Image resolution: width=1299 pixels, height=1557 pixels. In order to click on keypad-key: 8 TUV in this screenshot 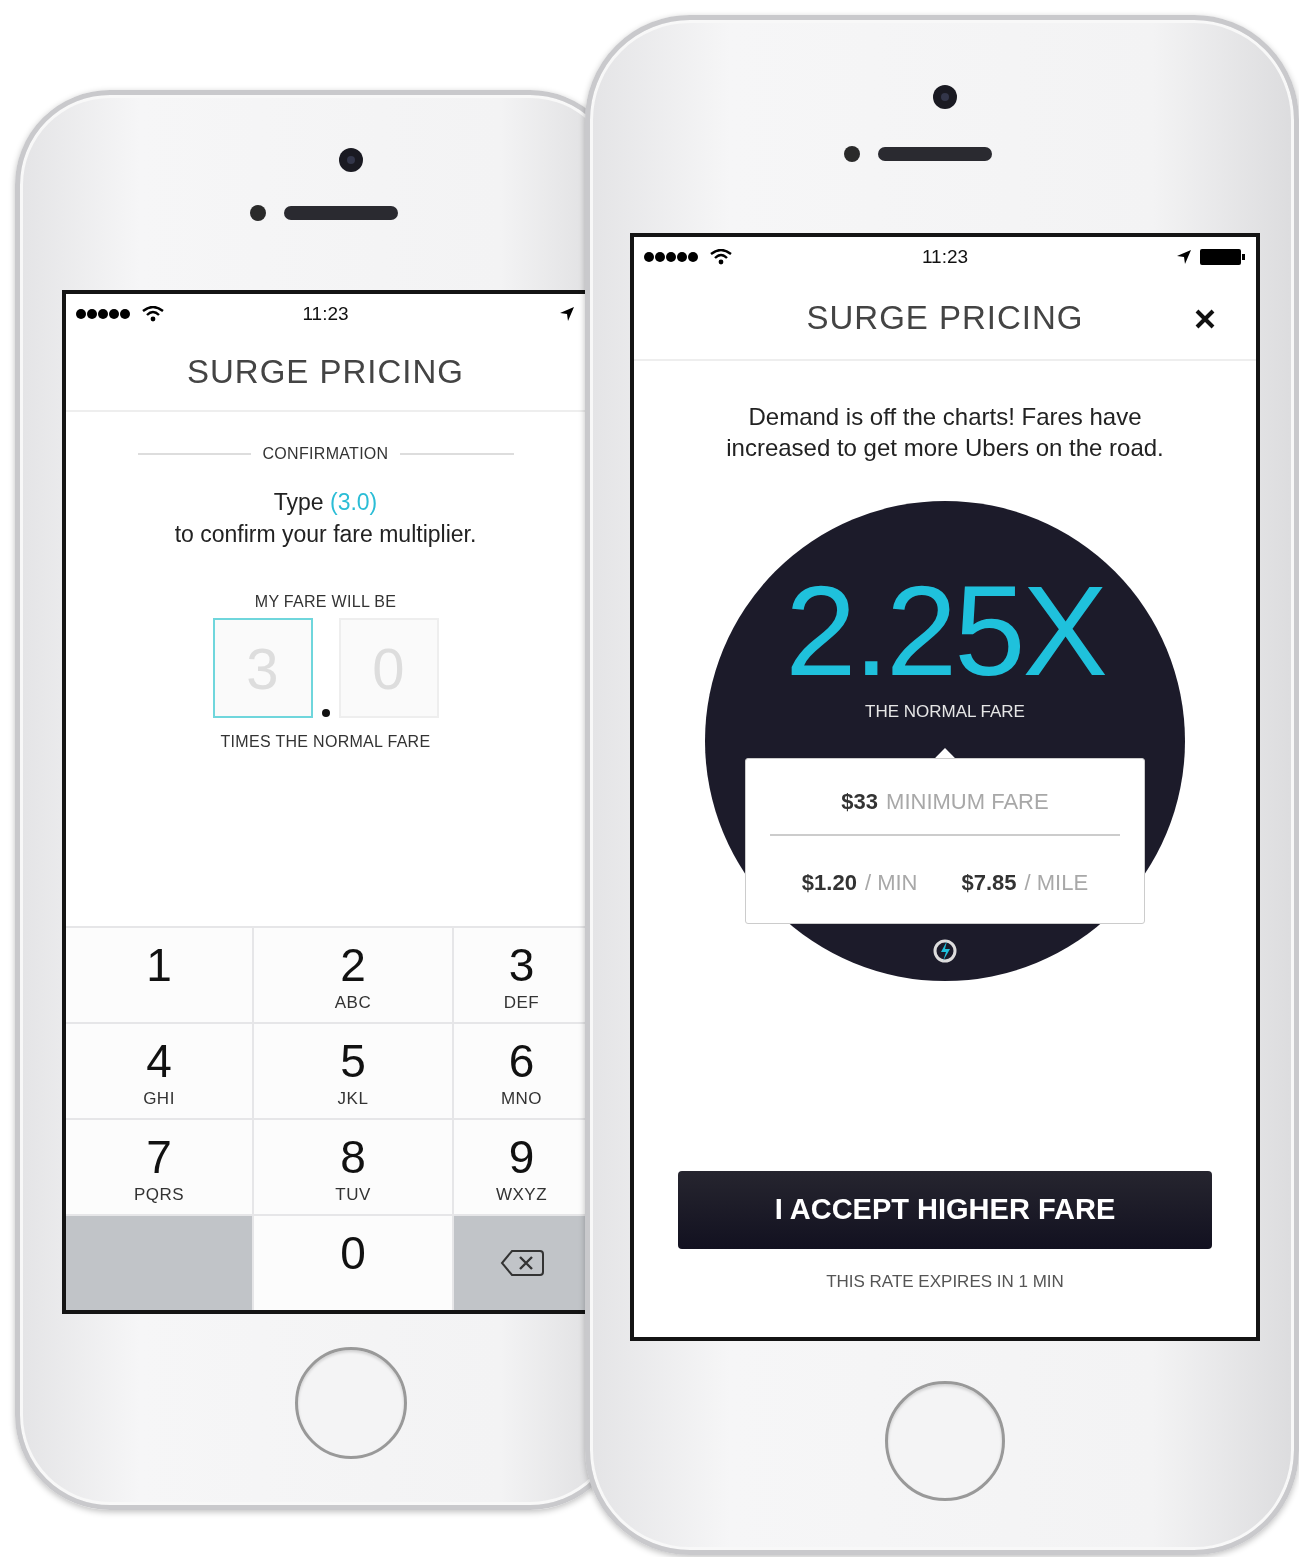, I will do `click(353, 1167)`.